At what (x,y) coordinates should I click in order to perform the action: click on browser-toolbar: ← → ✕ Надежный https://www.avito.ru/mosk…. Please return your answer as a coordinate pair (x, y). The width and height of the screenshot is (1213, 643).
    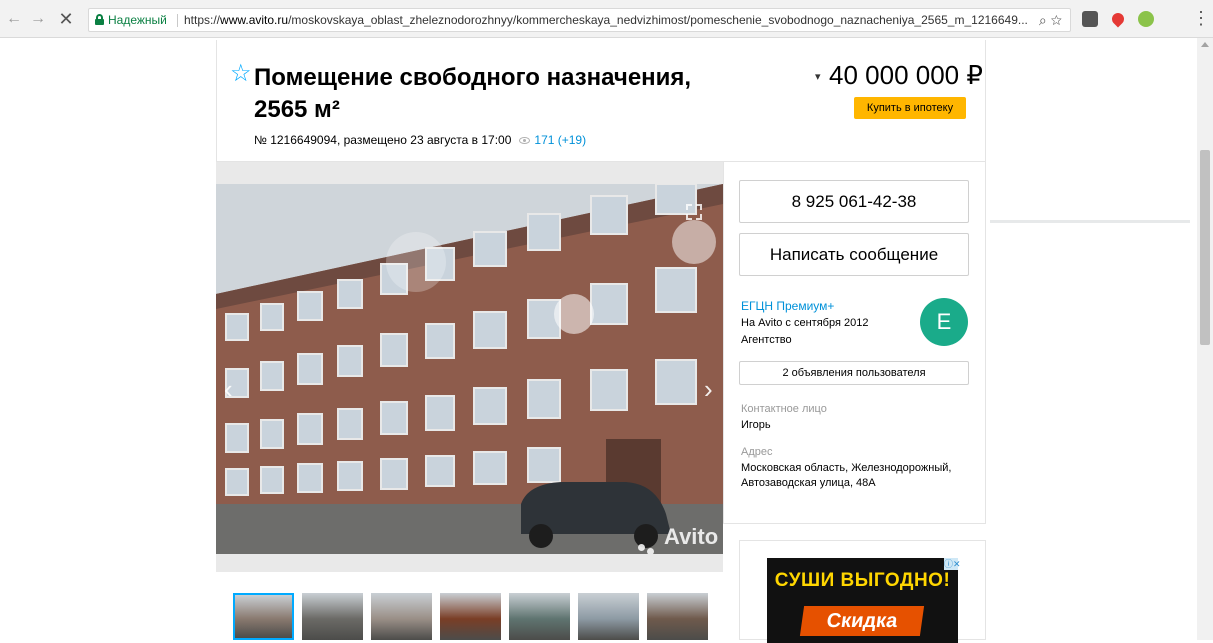
    Looking at the image, I should click on (606, 19).